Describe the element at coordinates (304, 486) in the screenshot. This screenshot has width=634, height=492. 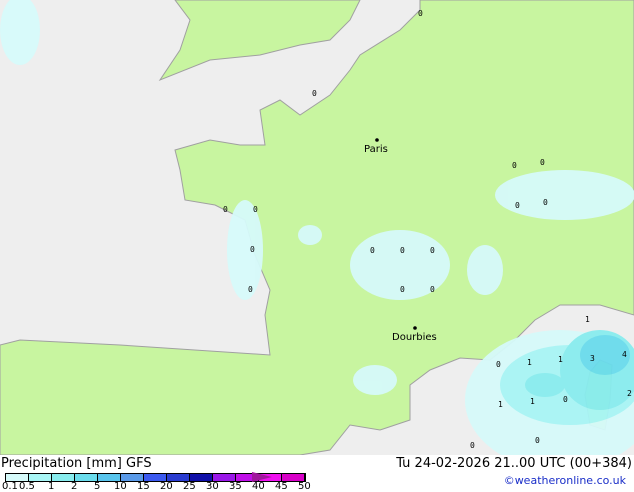
I see `legend-tick: 50` at that location.